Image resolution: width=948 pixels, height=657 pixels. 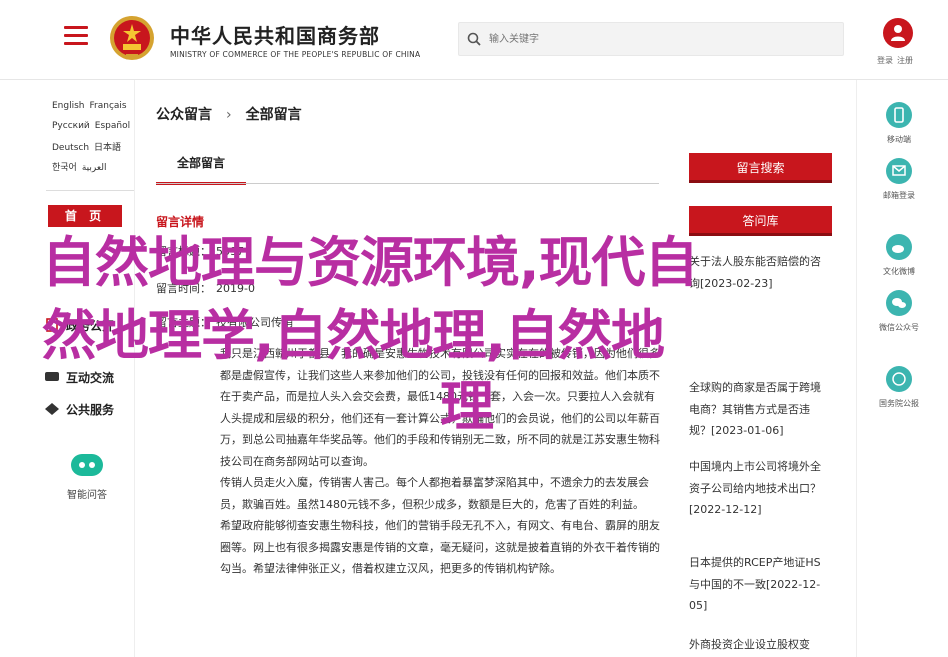 I want to click on qa-list-item: 关于法人股东能否赔偿的咨询[2023-02-23], so click(x=759, y=272).